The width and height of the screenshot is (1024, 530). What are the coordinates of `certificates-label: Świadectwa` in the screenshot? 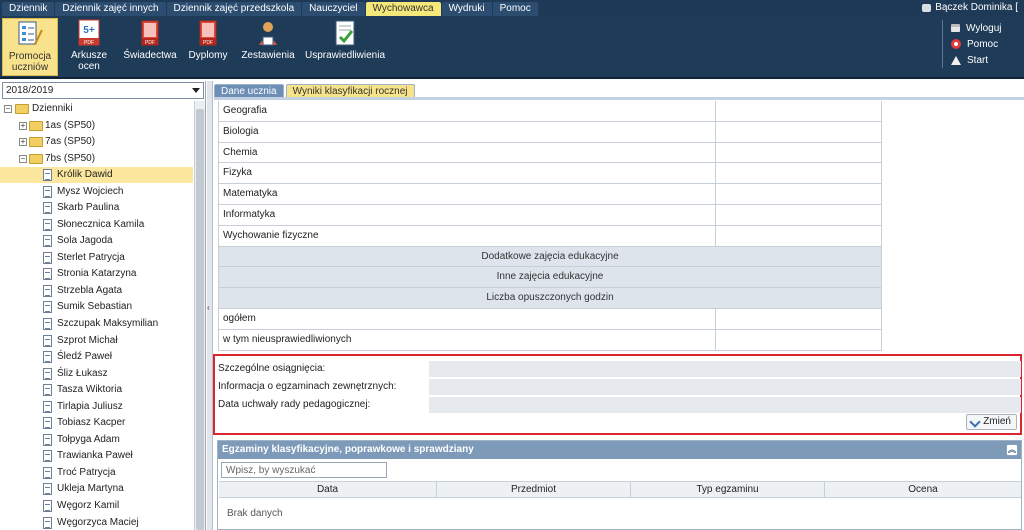 It's located at (150, 55).